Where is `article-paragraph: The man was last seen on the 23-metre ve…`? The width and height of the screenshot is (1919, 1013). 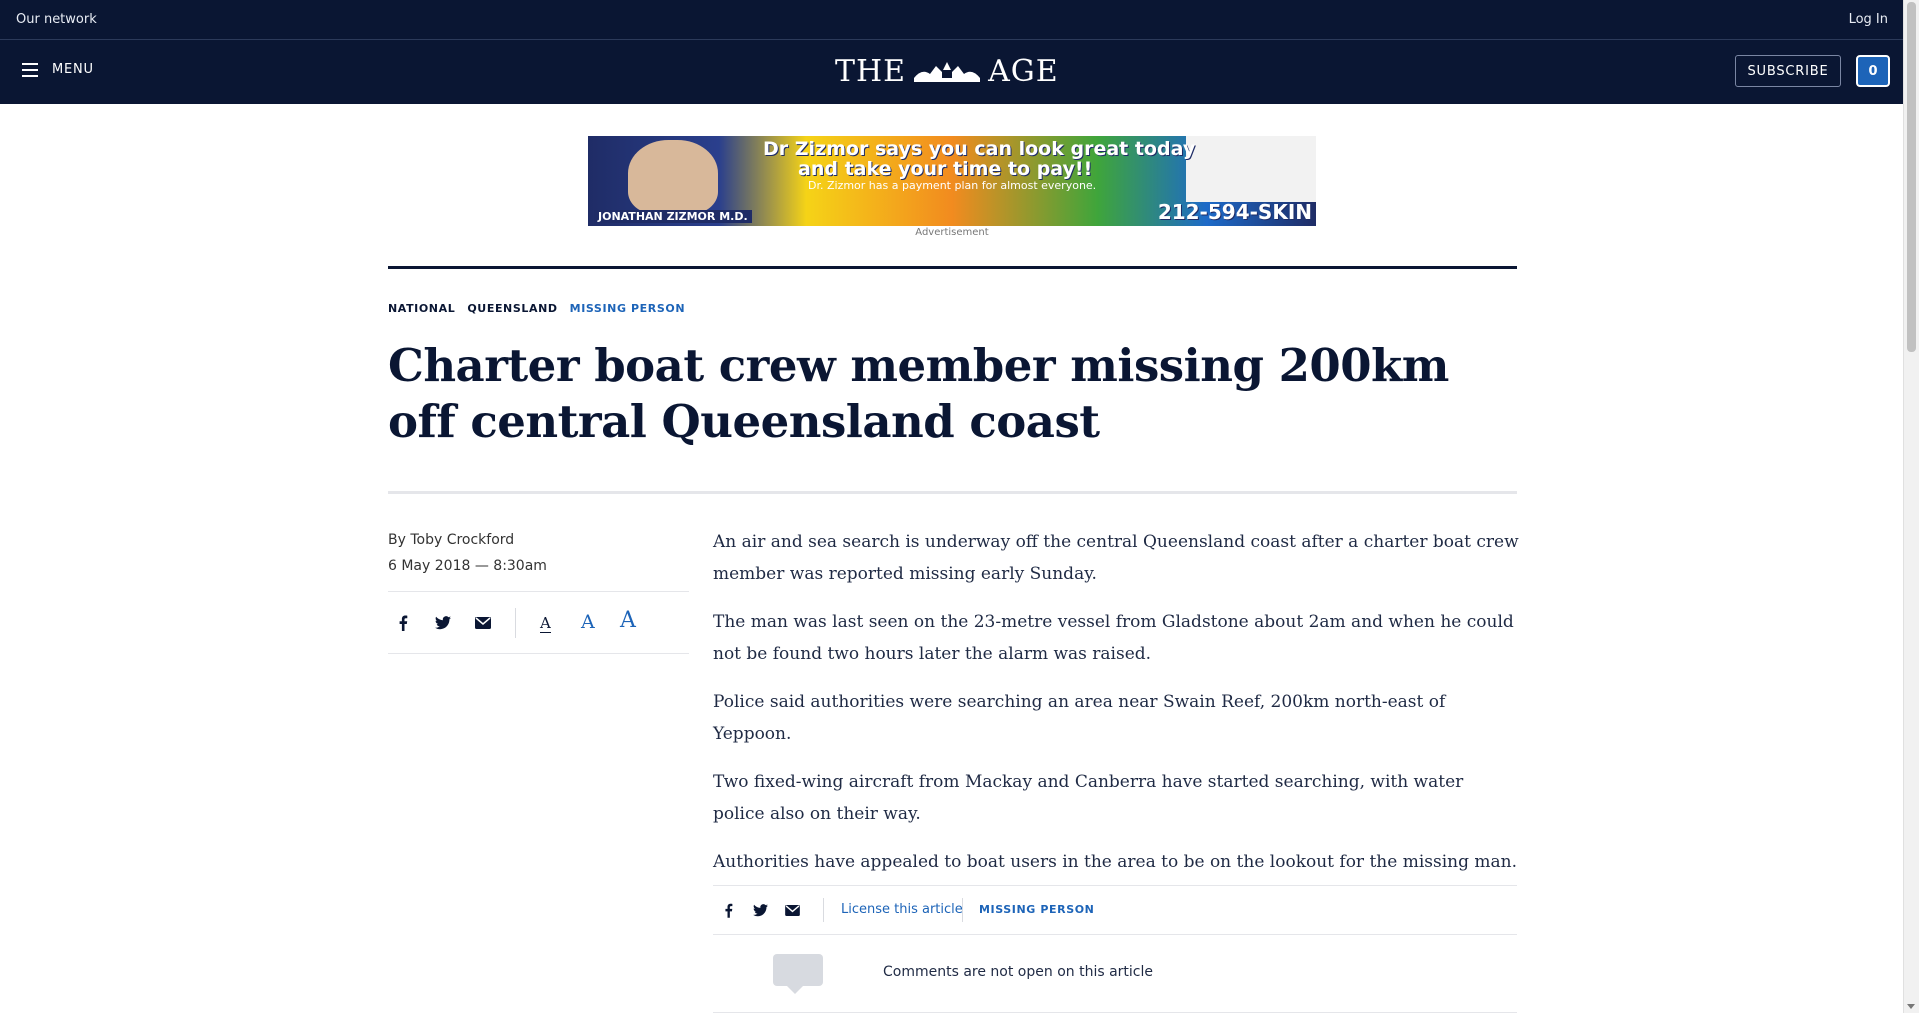 article-paragraph: The man was last seen on the 23-metre ve… is located at coordinates (1113, 638).